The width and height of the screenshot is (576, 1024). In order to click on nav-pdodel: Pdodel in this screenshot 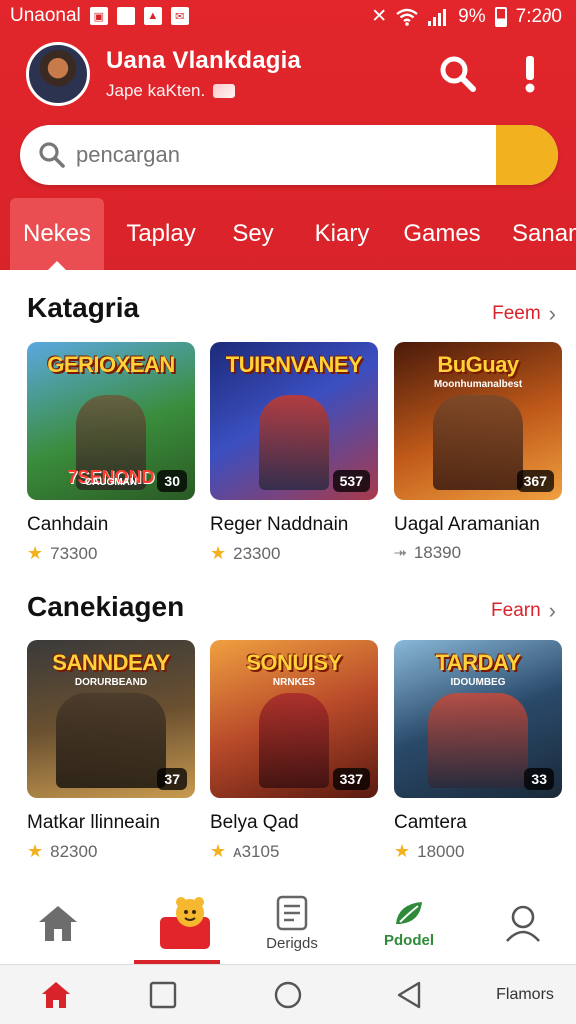, I will do `click(409, 923)`.